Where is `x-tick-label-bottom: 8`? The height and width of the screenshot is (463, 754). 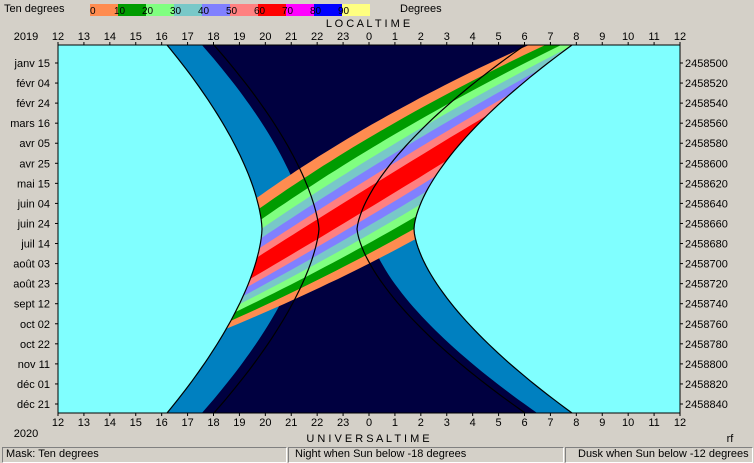
x-tick-label-bottom: 8 is located at coordinates (576, 423).